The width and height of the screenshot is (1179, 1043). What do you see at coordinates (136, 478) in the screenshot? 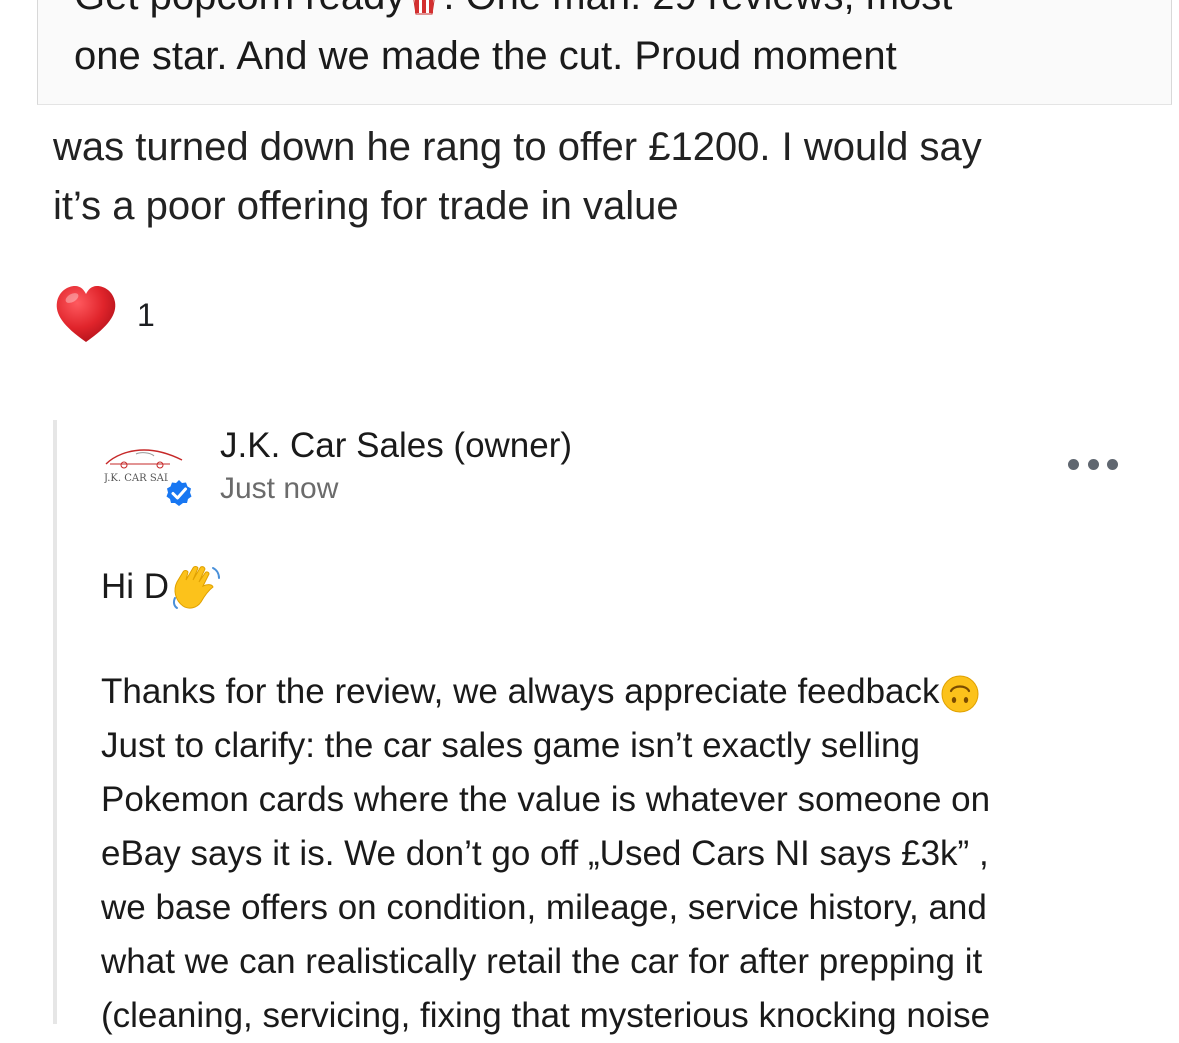
I see `avatar-logo-text: J.K. CAR SALES` at bounding box center [136, 478].